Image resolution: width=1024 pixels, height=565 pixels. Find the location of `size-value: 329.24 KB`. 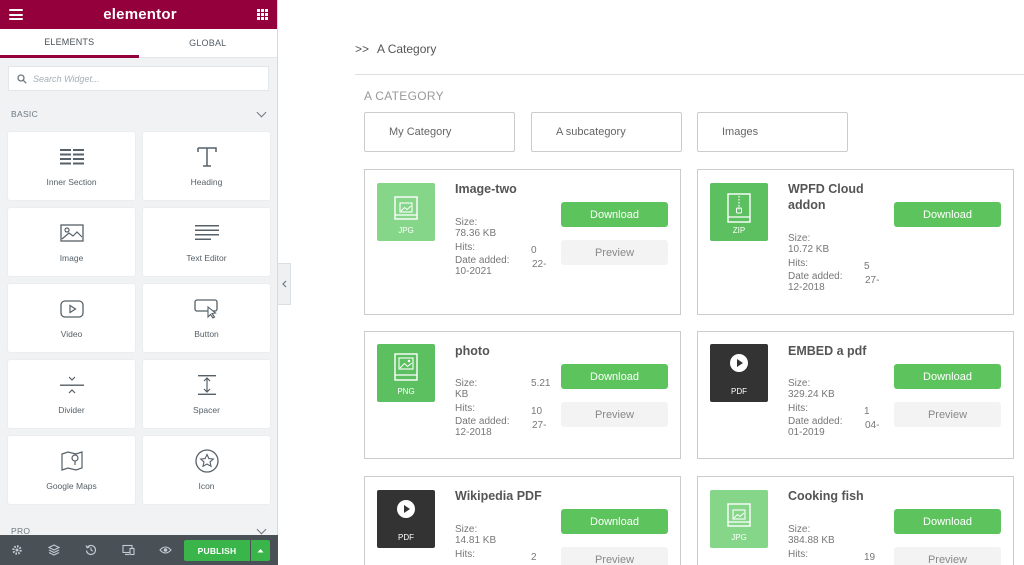

size-value: 329.24 KB is located at coordinates (811, 394).